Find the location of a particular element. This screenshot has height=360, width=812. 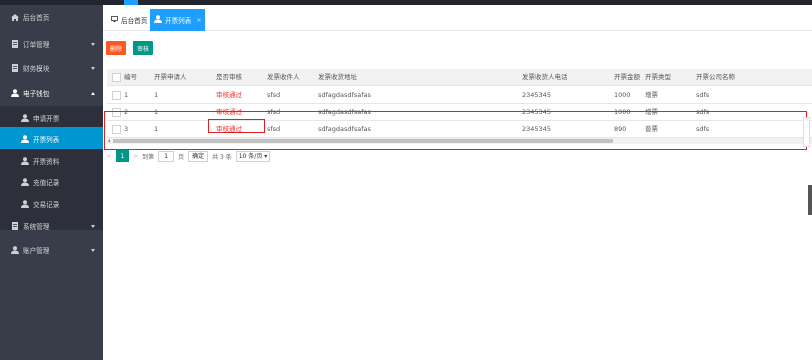

next-page-button: > is located at coordinates (135, 156).